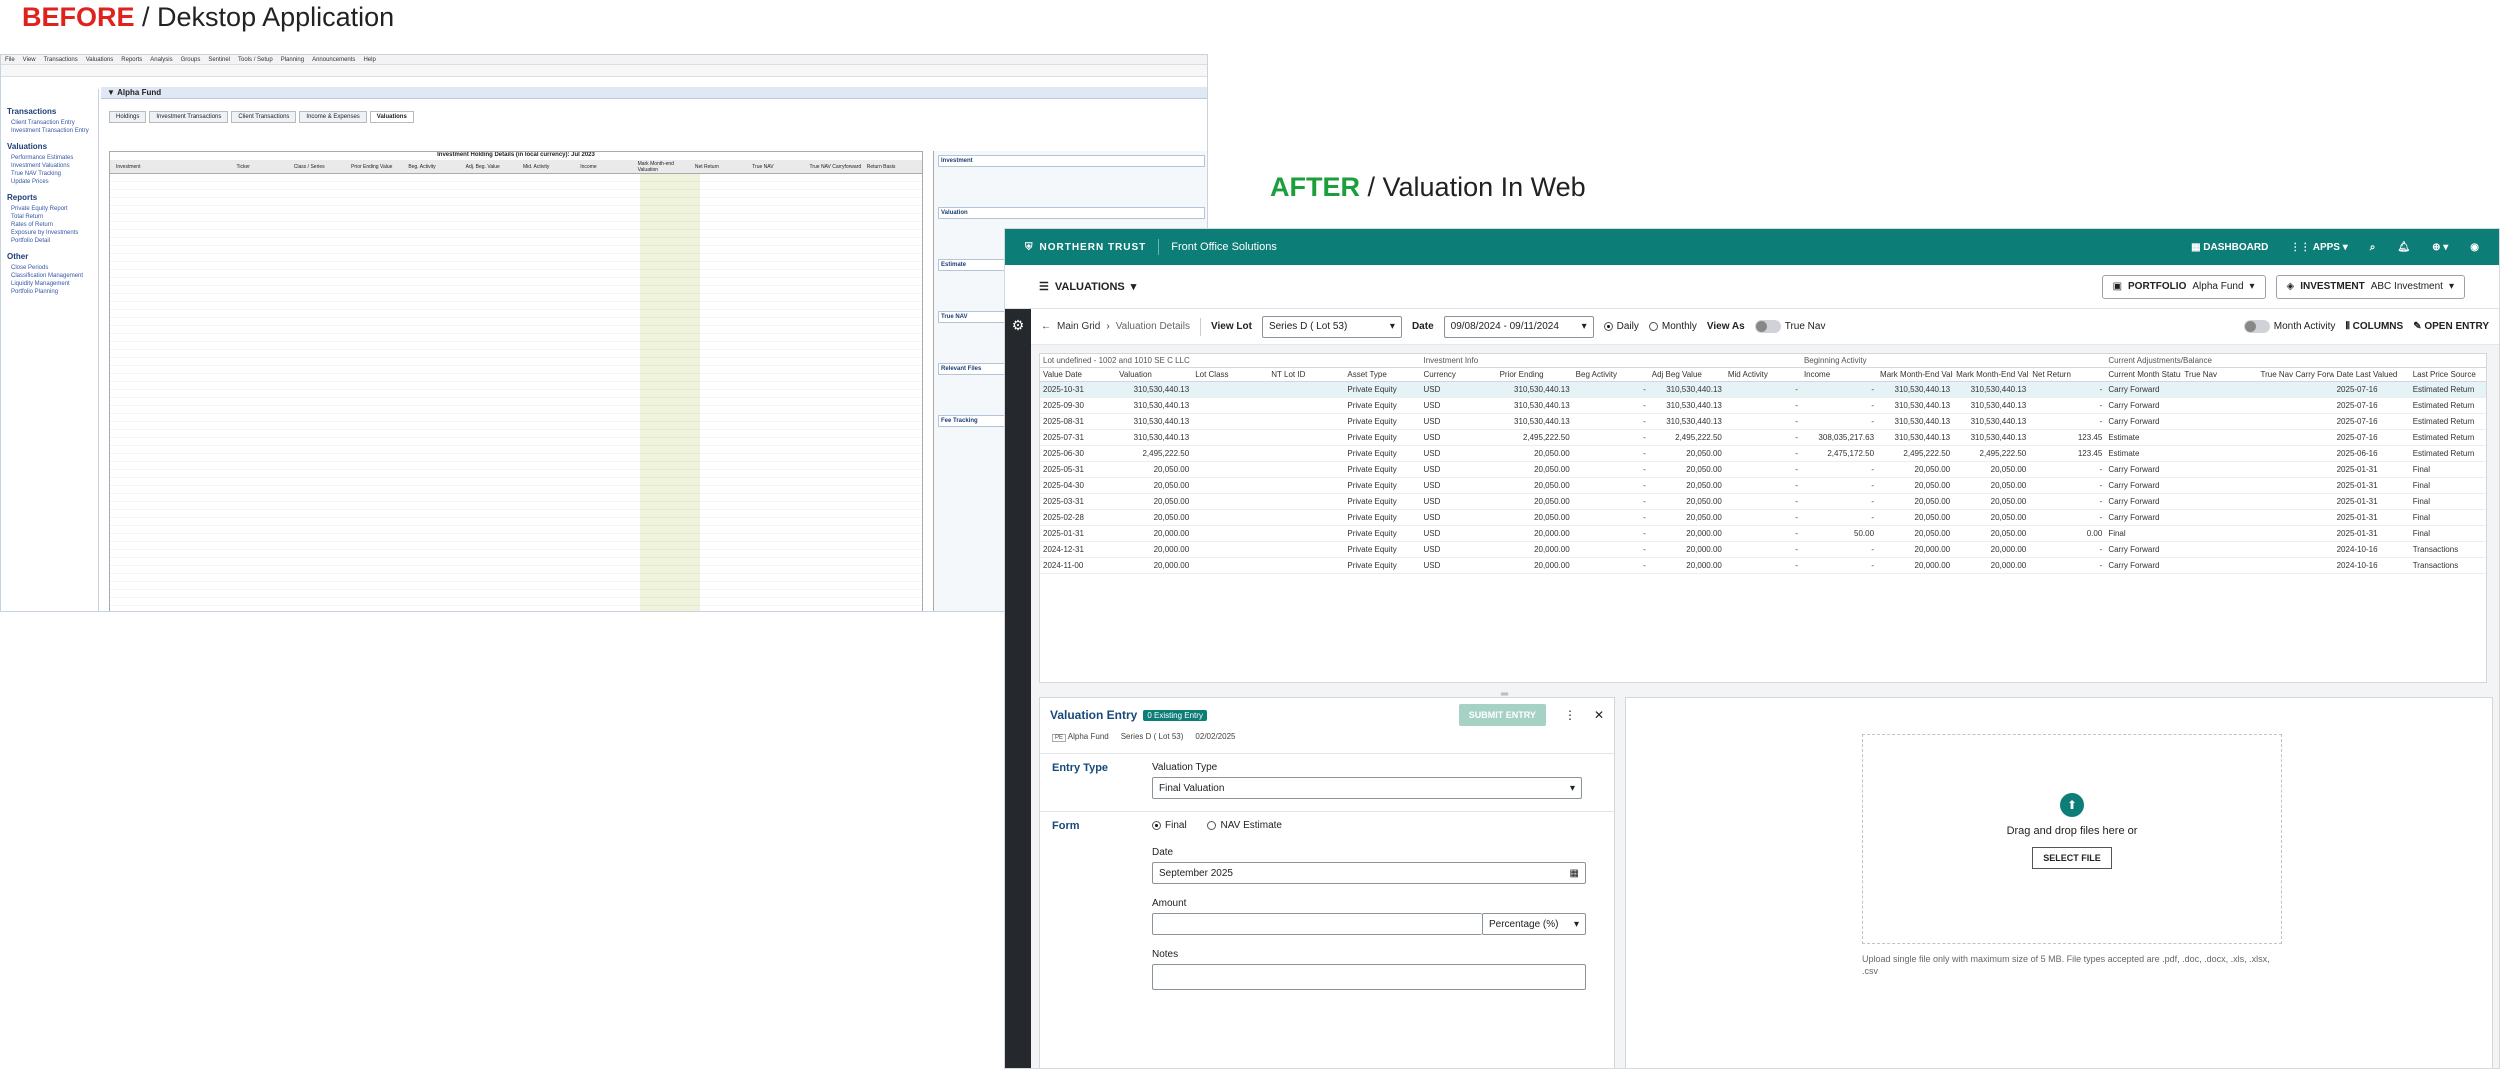 This screenshot has height=1069, width=2500. I want to click on column-header: Mark Month-End Valuation, so click(1915, 374).